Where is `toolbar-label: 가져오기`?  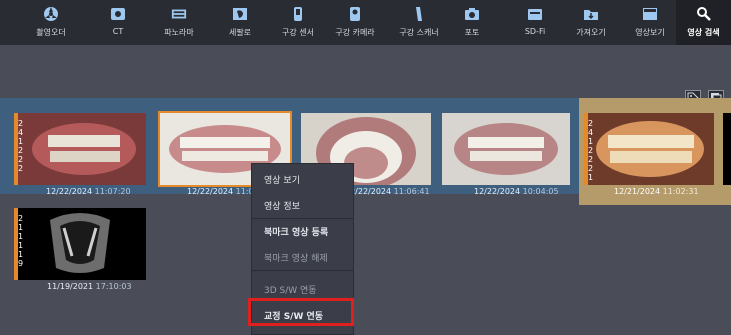
toolbar-label: 가져오기 is located at coordinates (591, 32).